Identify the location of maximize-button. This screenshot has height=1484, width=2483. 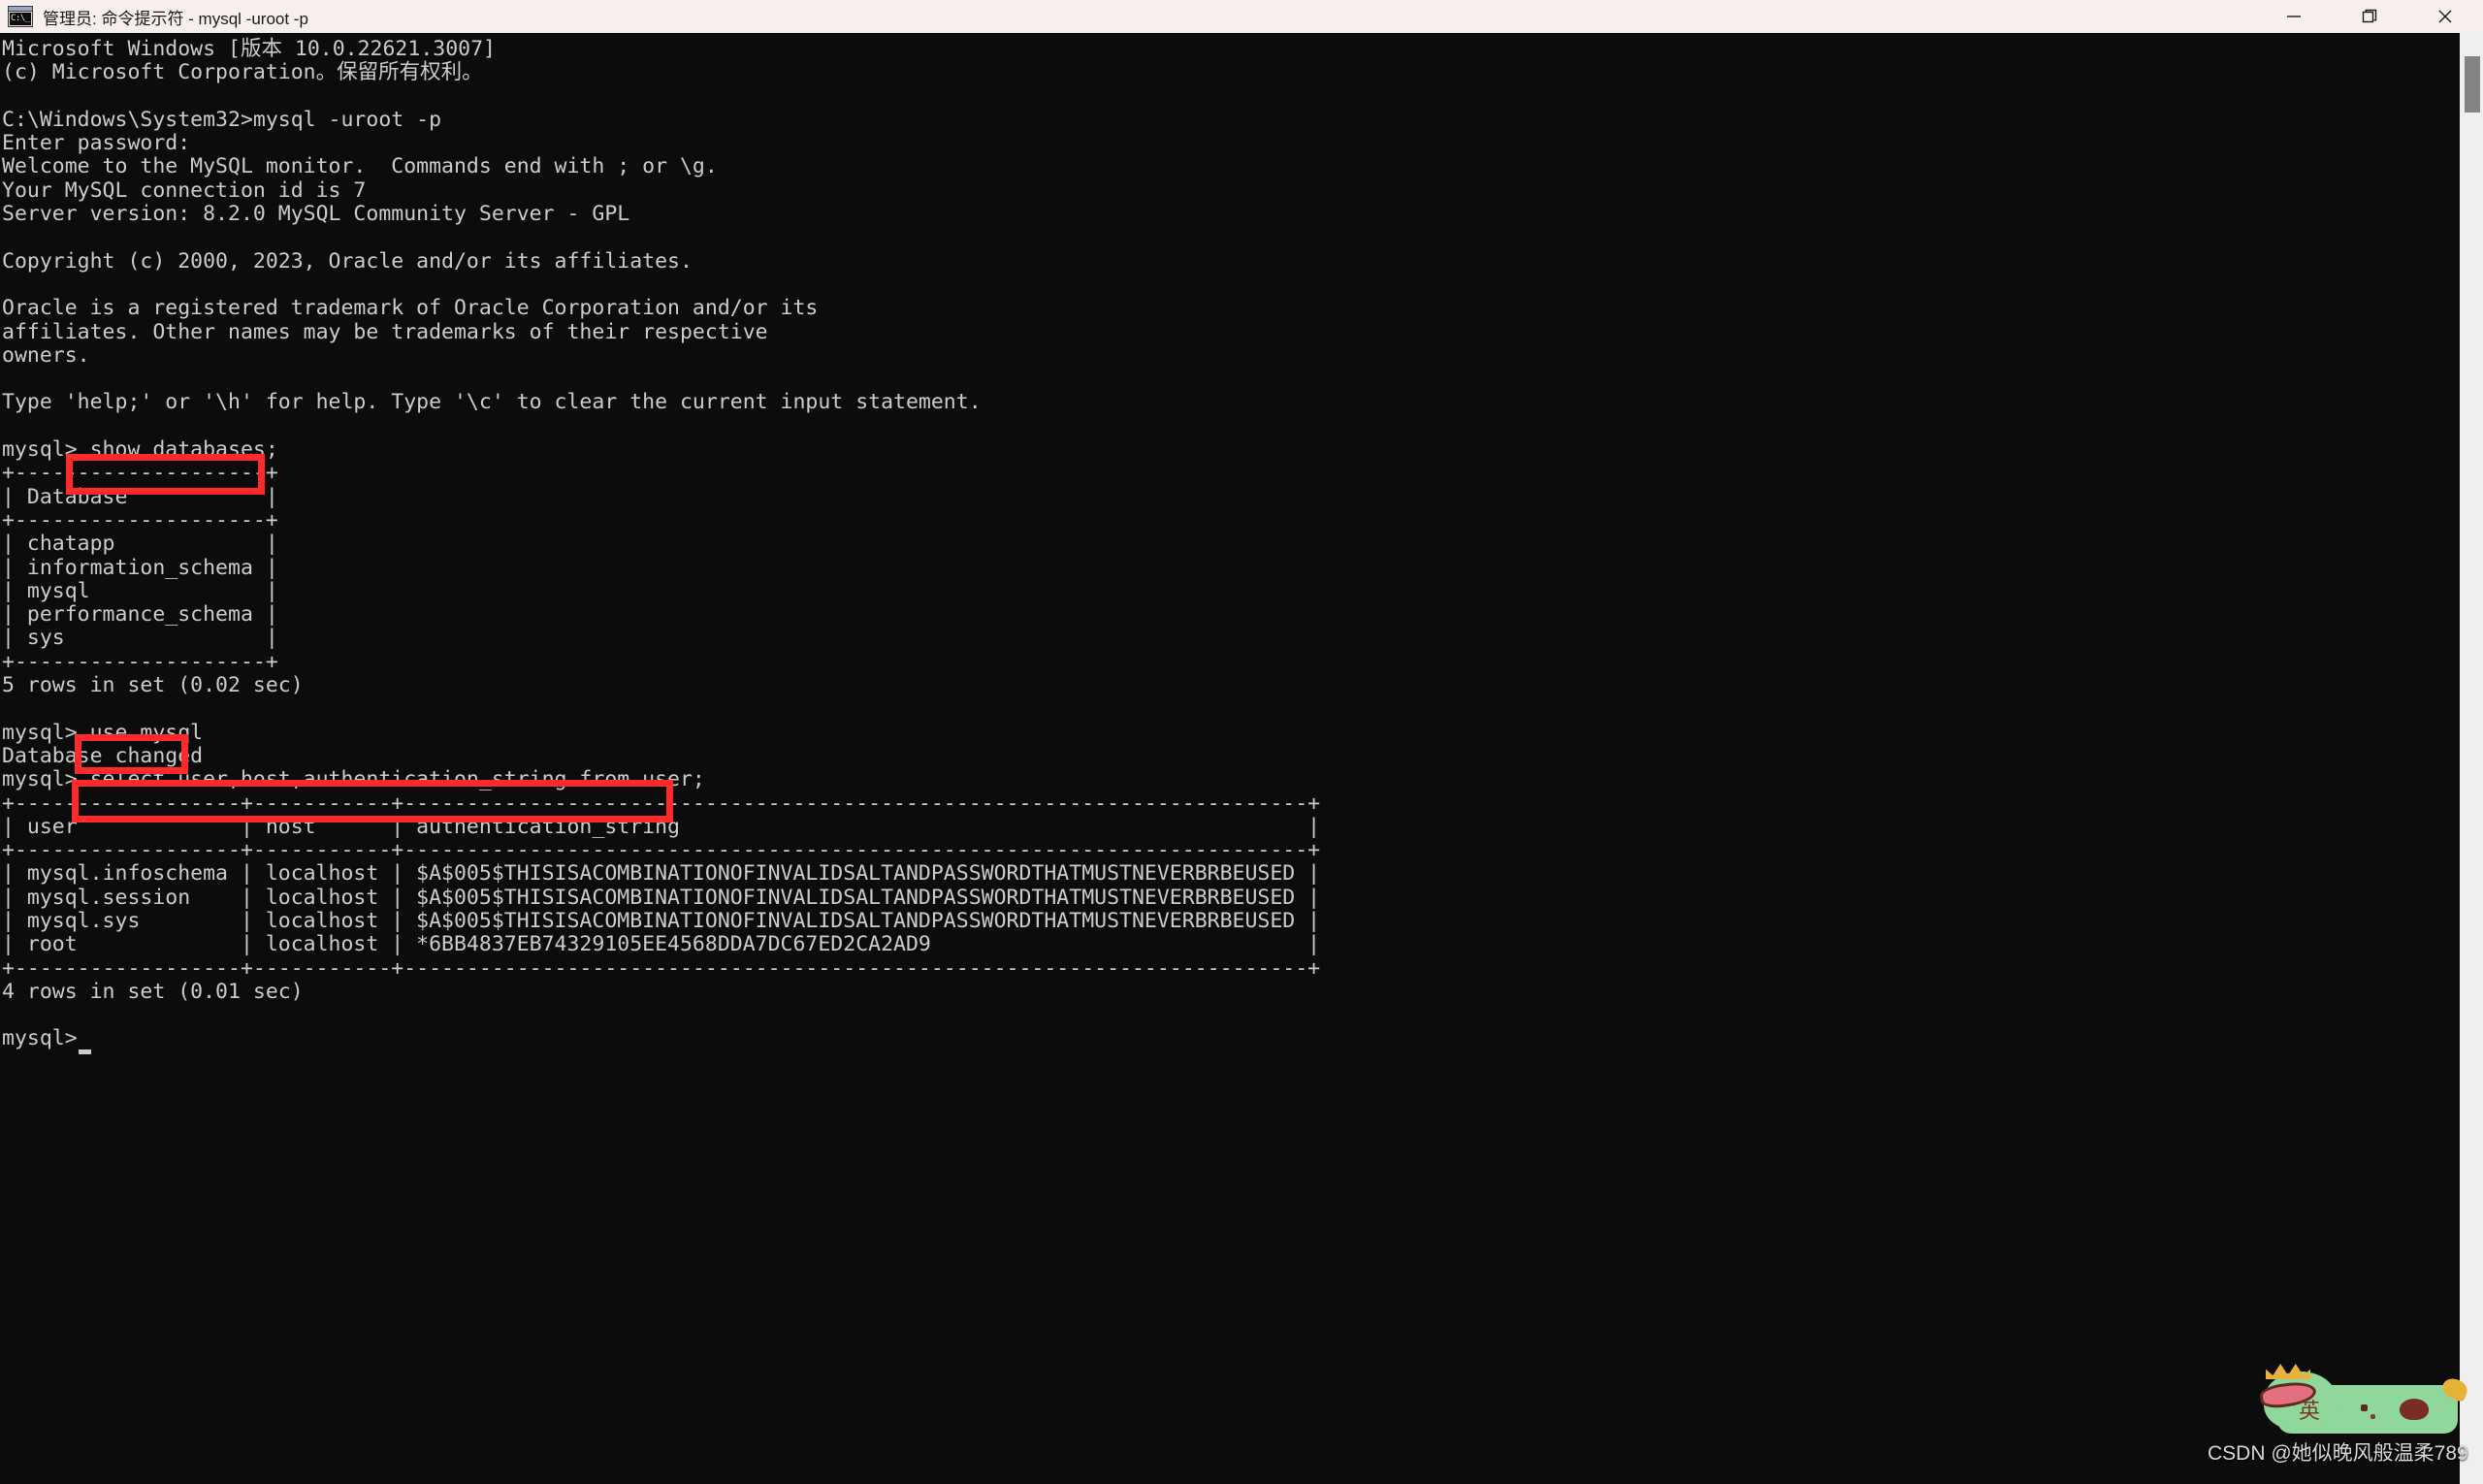
(2370, 16).